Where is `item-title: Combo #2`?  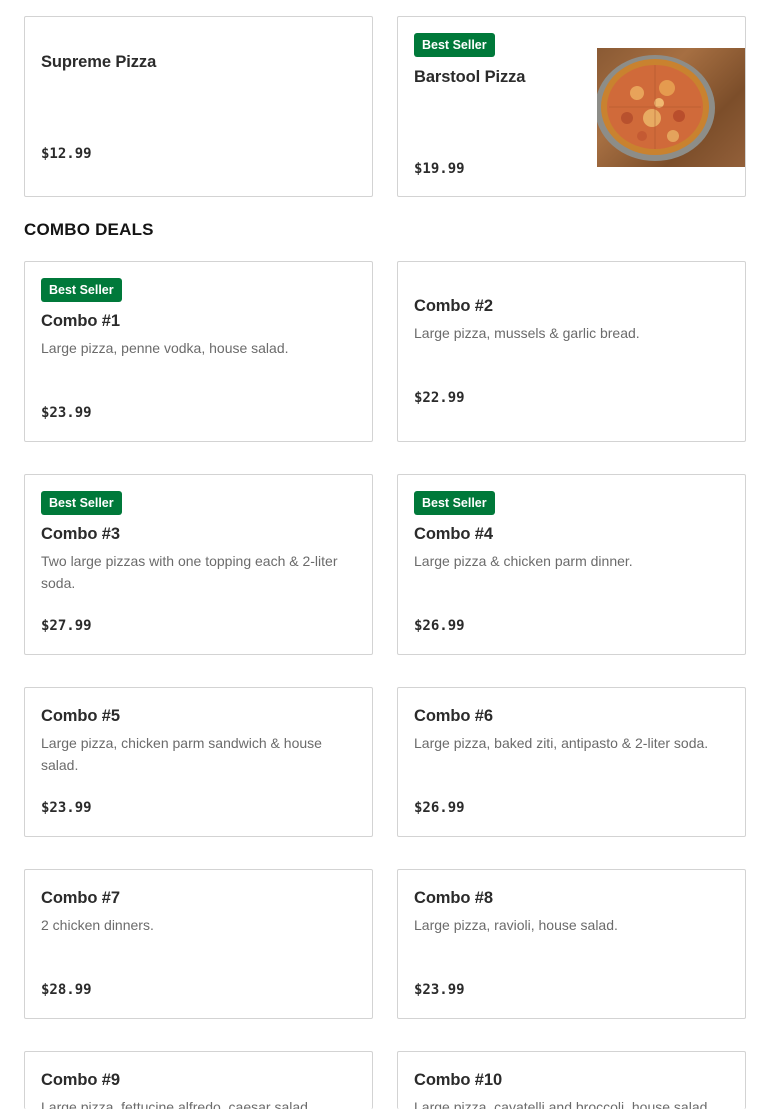
item-title: Combo #2 is located at coordinates (453, 306).